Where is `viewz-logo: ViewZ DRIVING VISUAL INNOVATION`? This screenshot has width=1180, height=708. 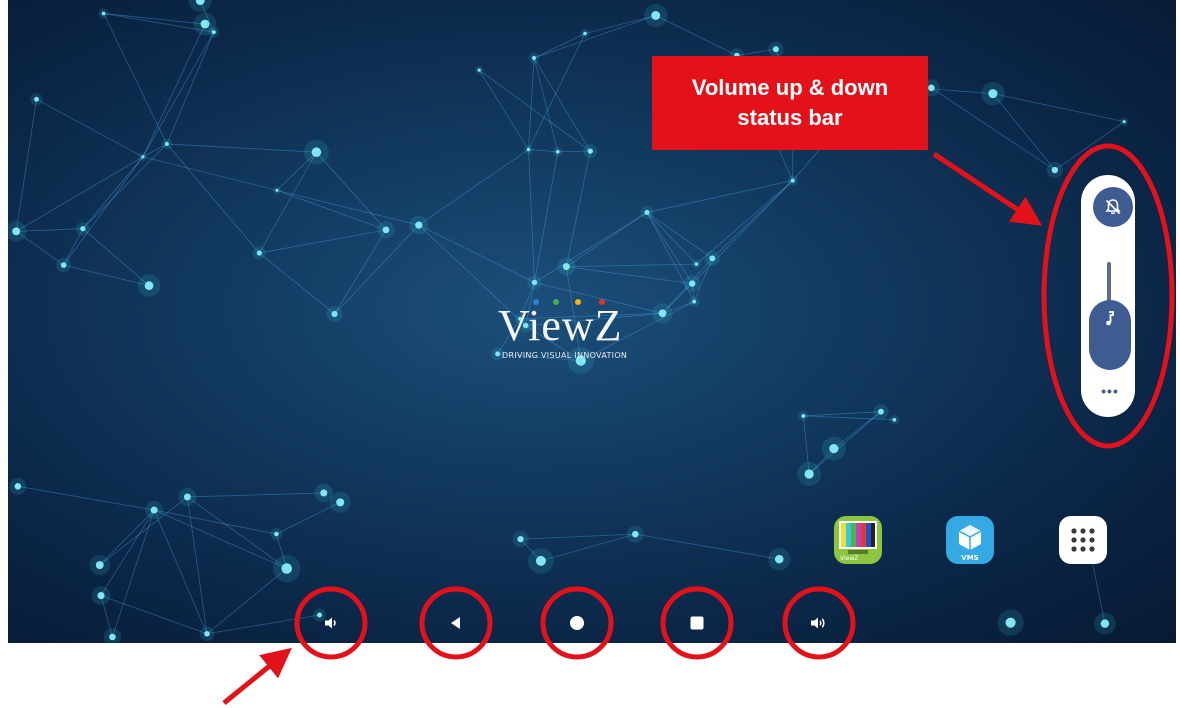
viewz-logo: ViewZ DRIVING VISUAL INNOVATION is located at coordinates (598, 336).